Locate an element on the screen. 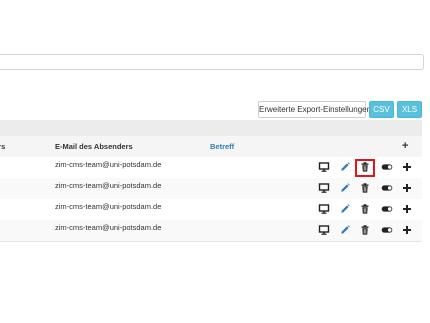  add-column-button: + is located at coordinates (405, 146).